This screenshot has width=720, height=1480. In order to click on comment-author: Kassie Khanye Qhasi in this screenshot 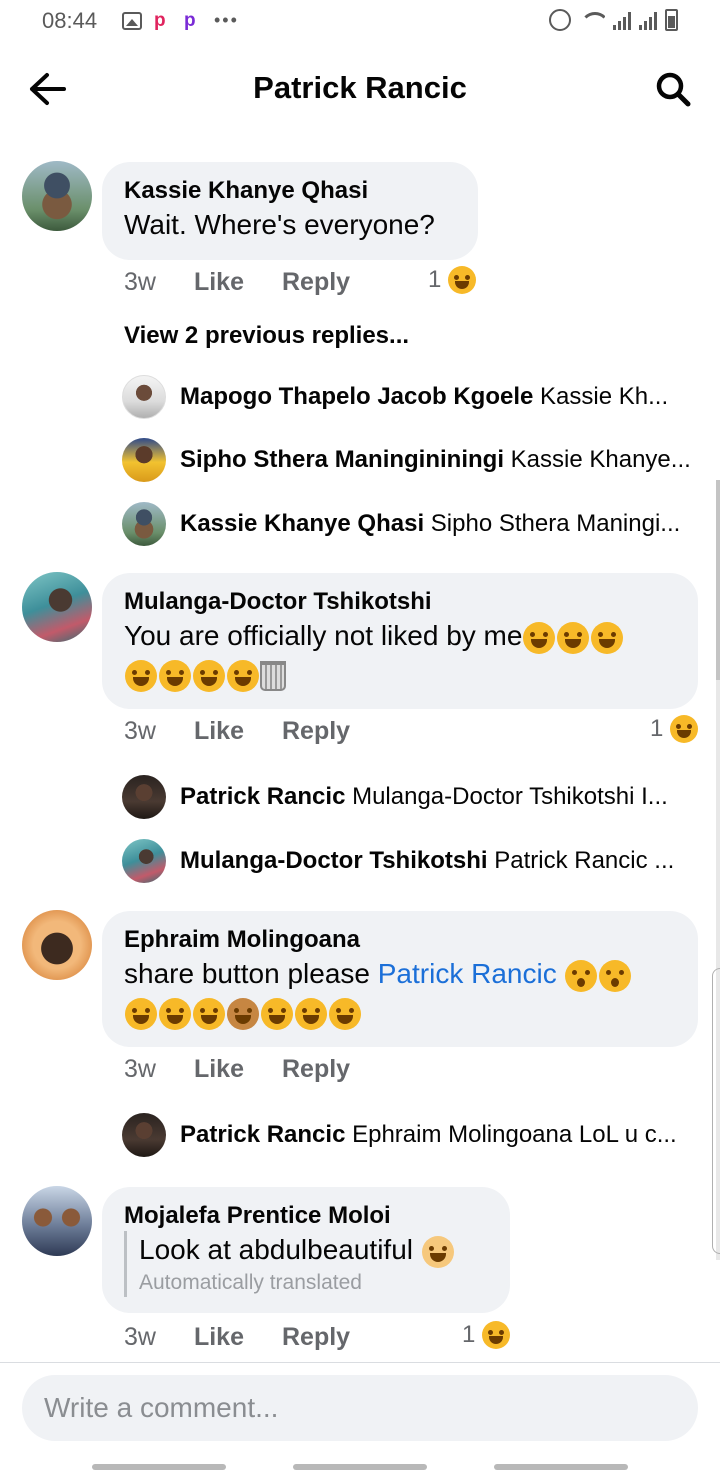, I will do `click(290, 191)`.